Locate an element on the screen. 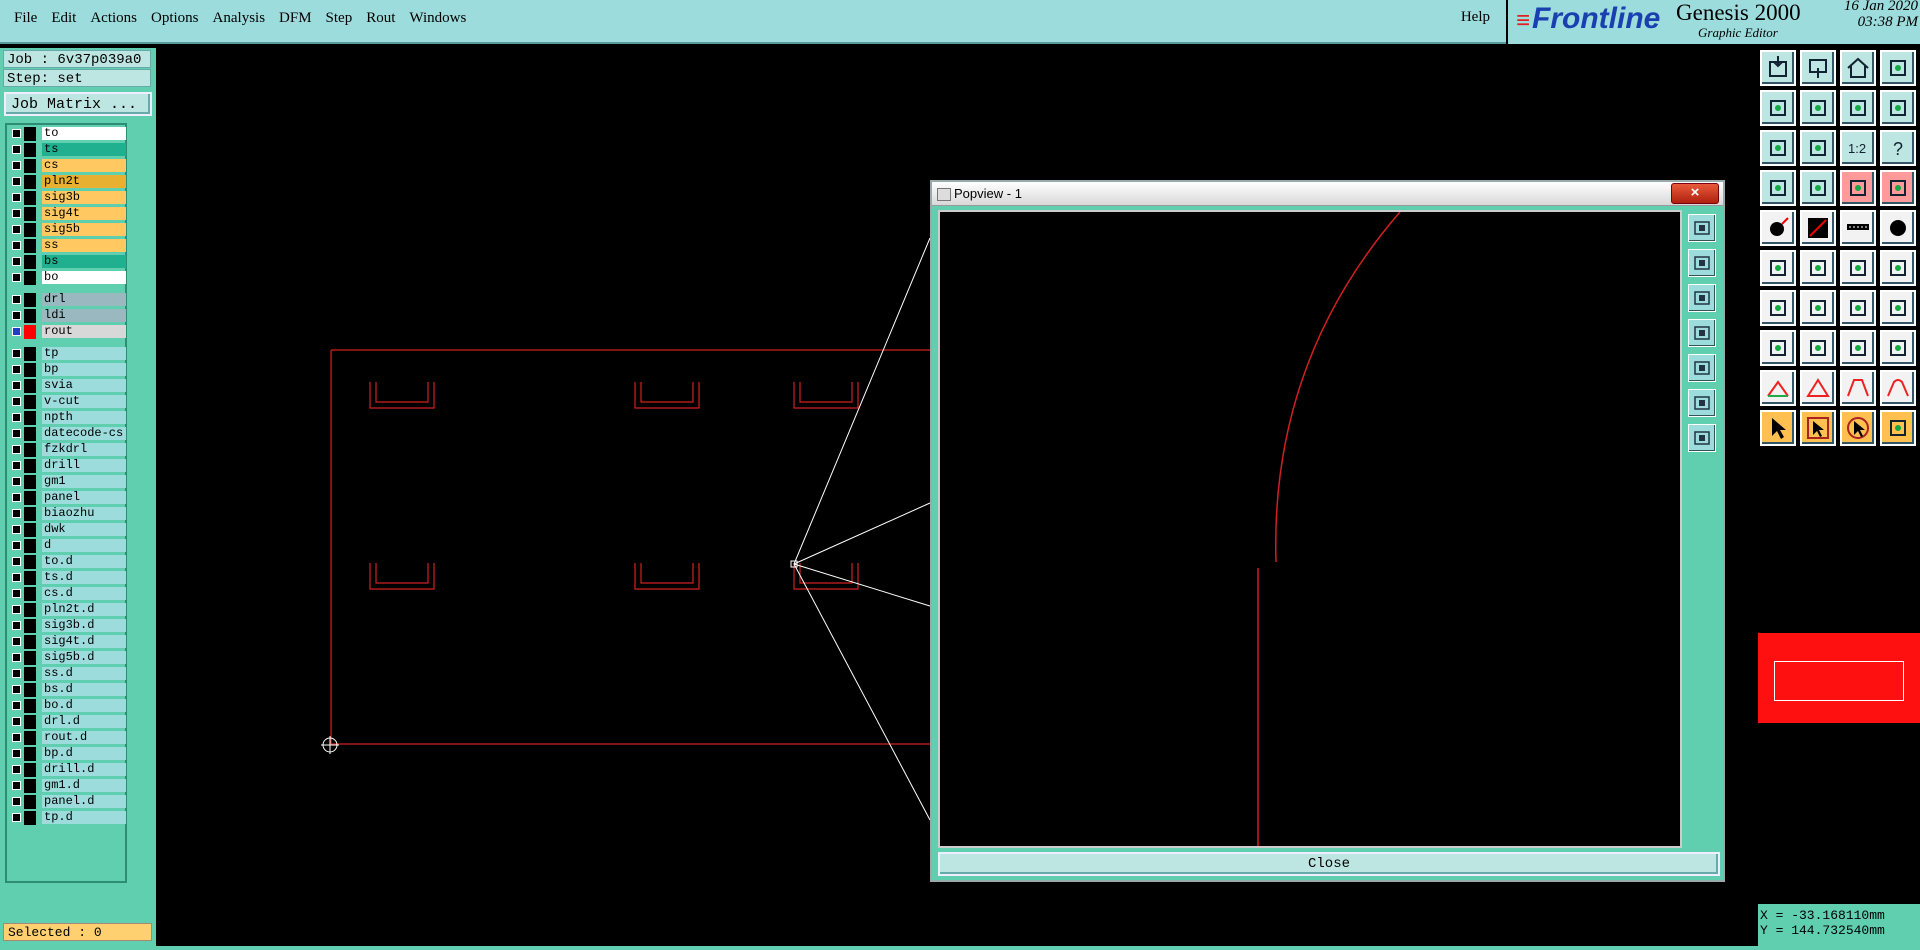 The image size is (1920, 950). help-menu: Help is located at coordinates (1475, 17).